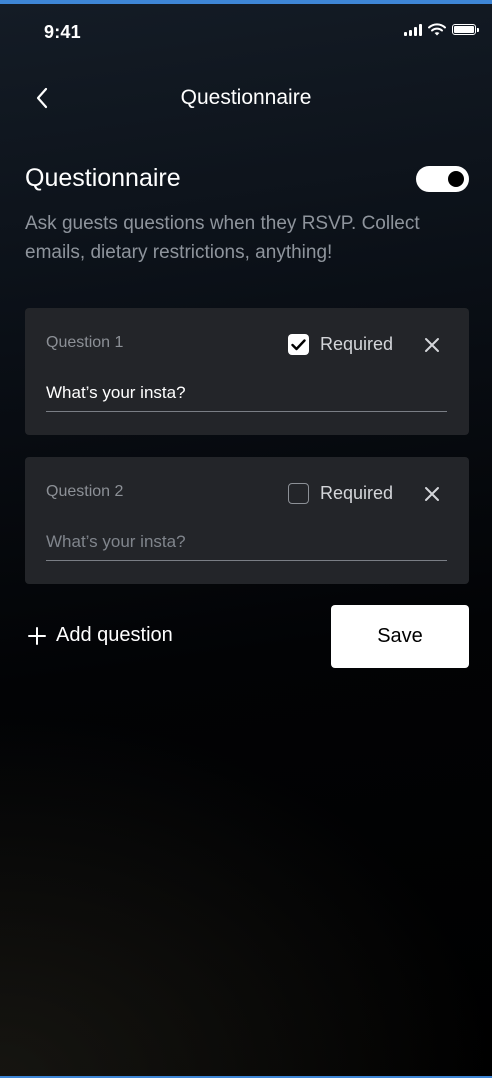 This screenshot has height=1078, width=492. Describe the element at coordinates (298, 493) in the screenshot. I see `checkbox-unchecked` at that location.